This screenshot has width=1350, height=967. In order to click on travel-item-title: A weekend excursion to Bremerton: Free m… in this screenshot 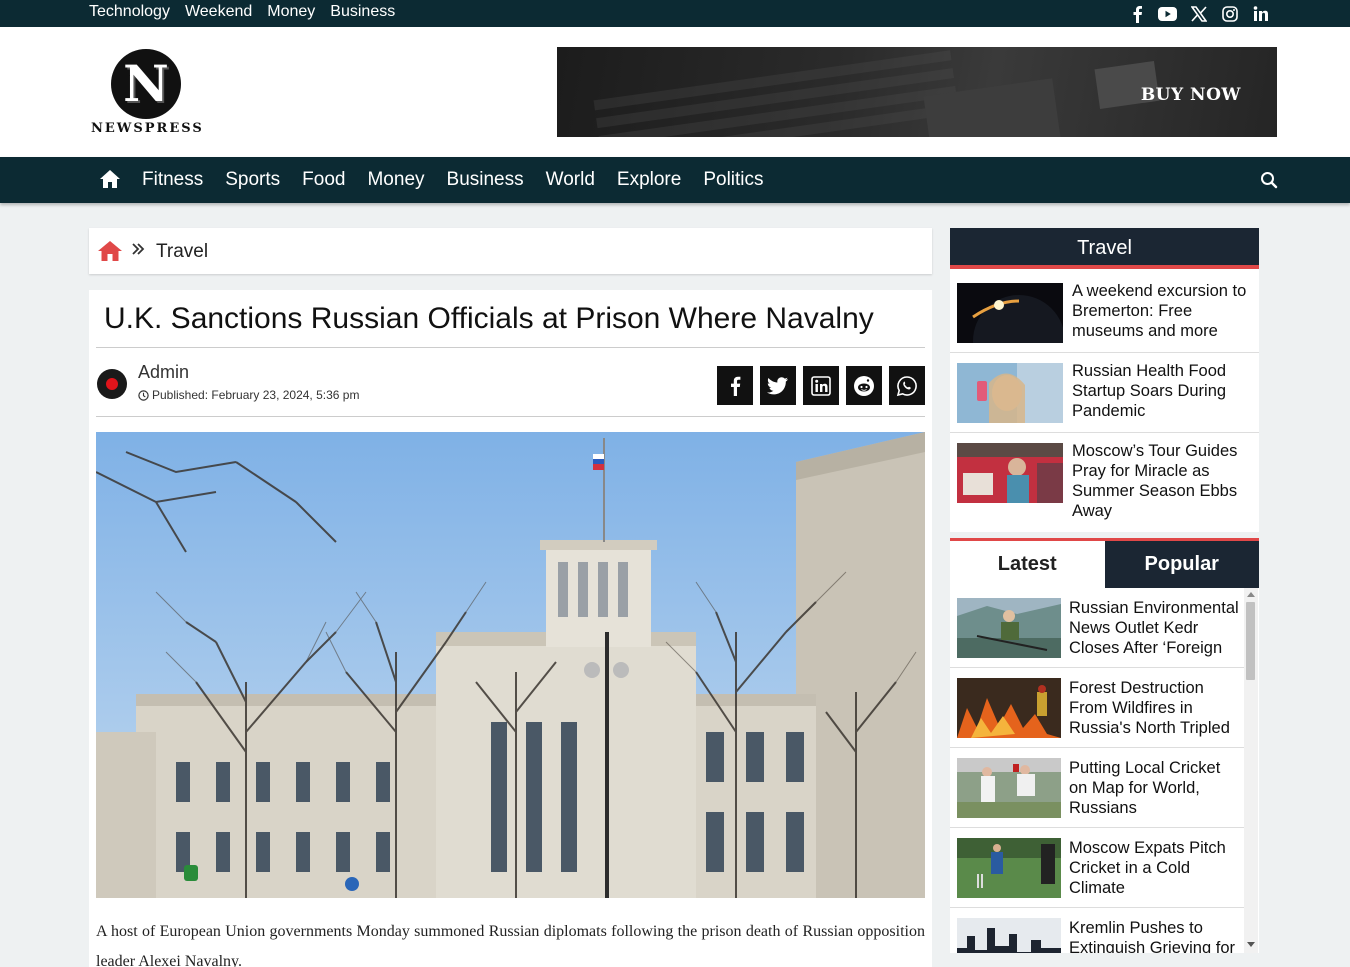, I will do `click(1163, 311)`.